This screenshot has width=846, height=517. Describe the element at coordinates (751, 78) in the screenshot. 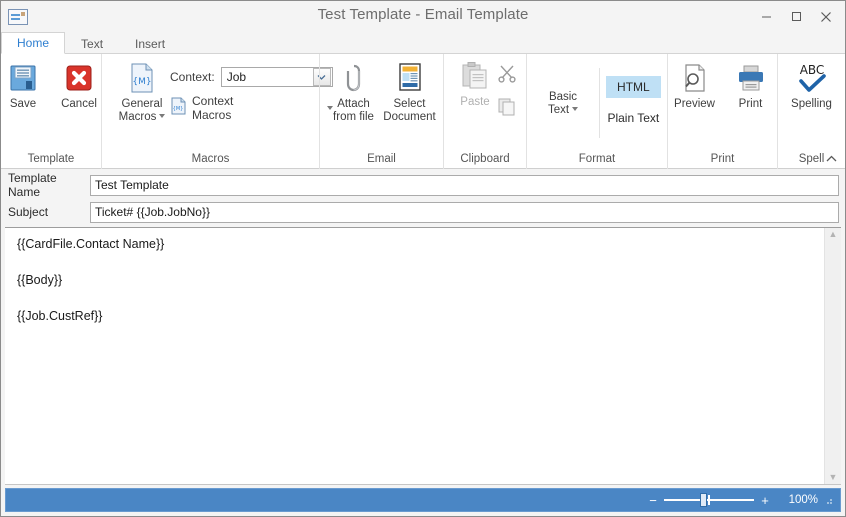

I see `printer-icon` at that location.